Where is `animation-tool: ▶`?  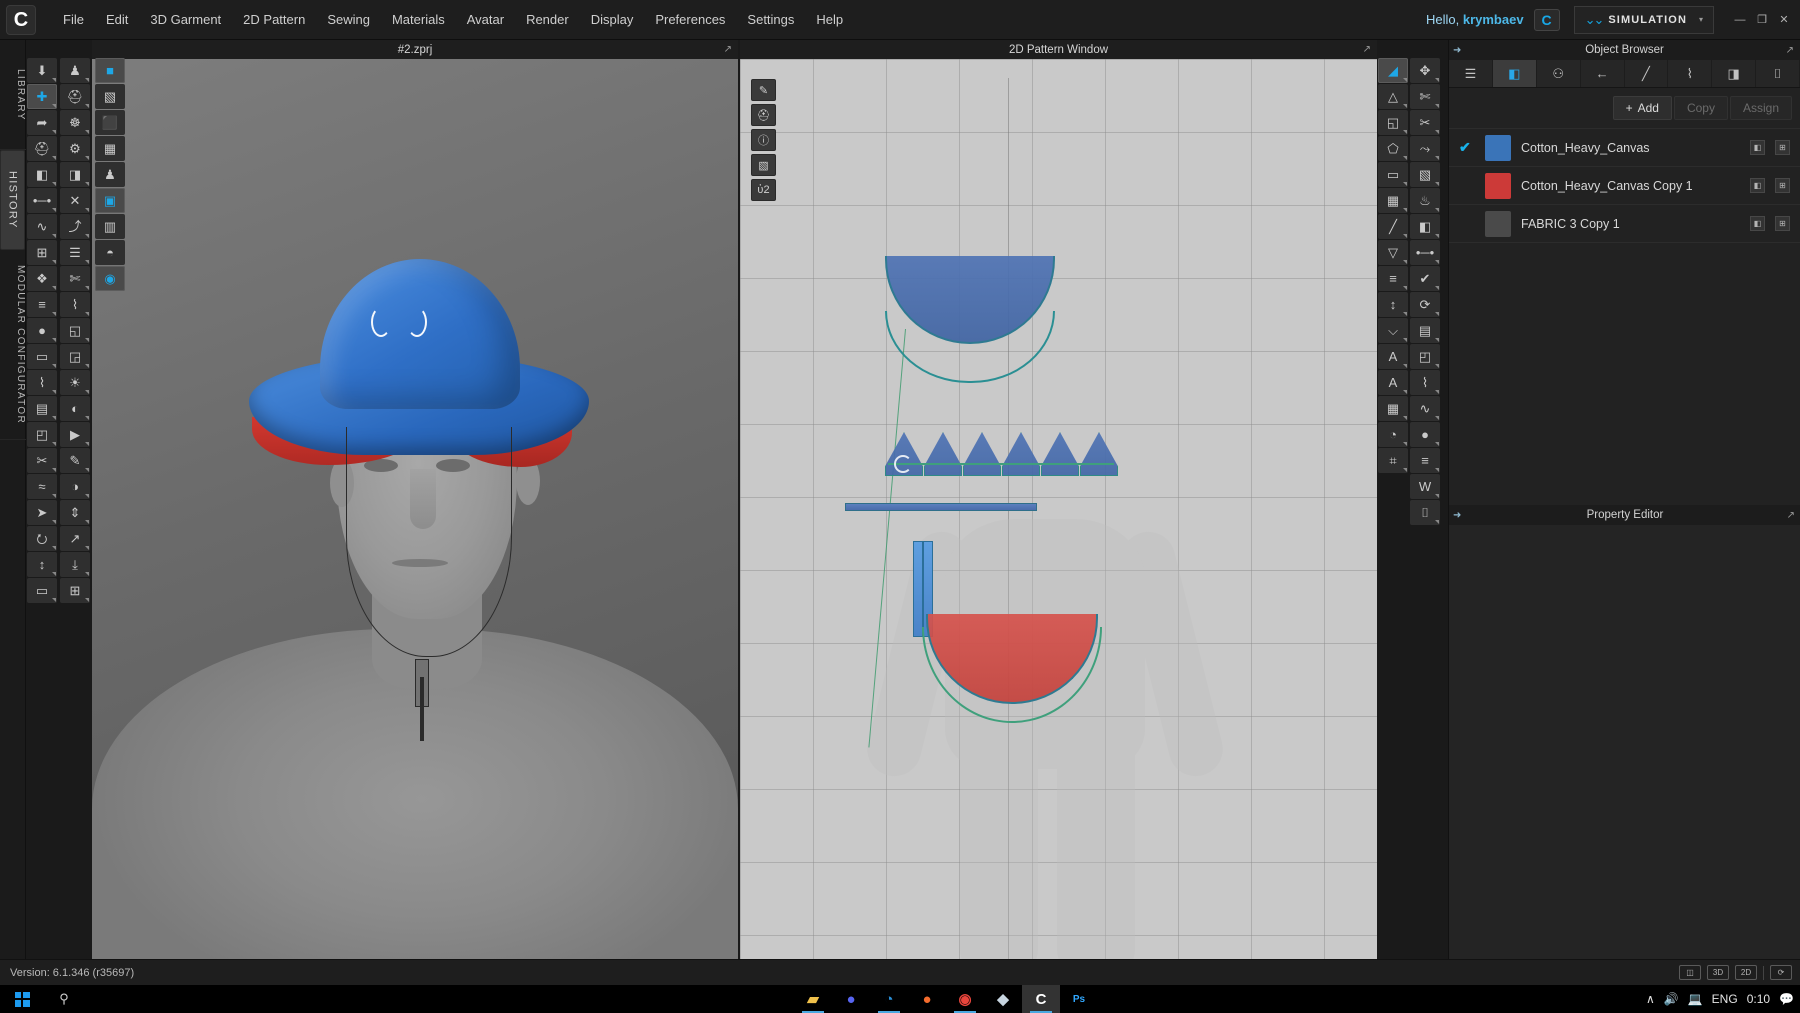
animation-tool: ▶ is located at coordinates (75, 434).